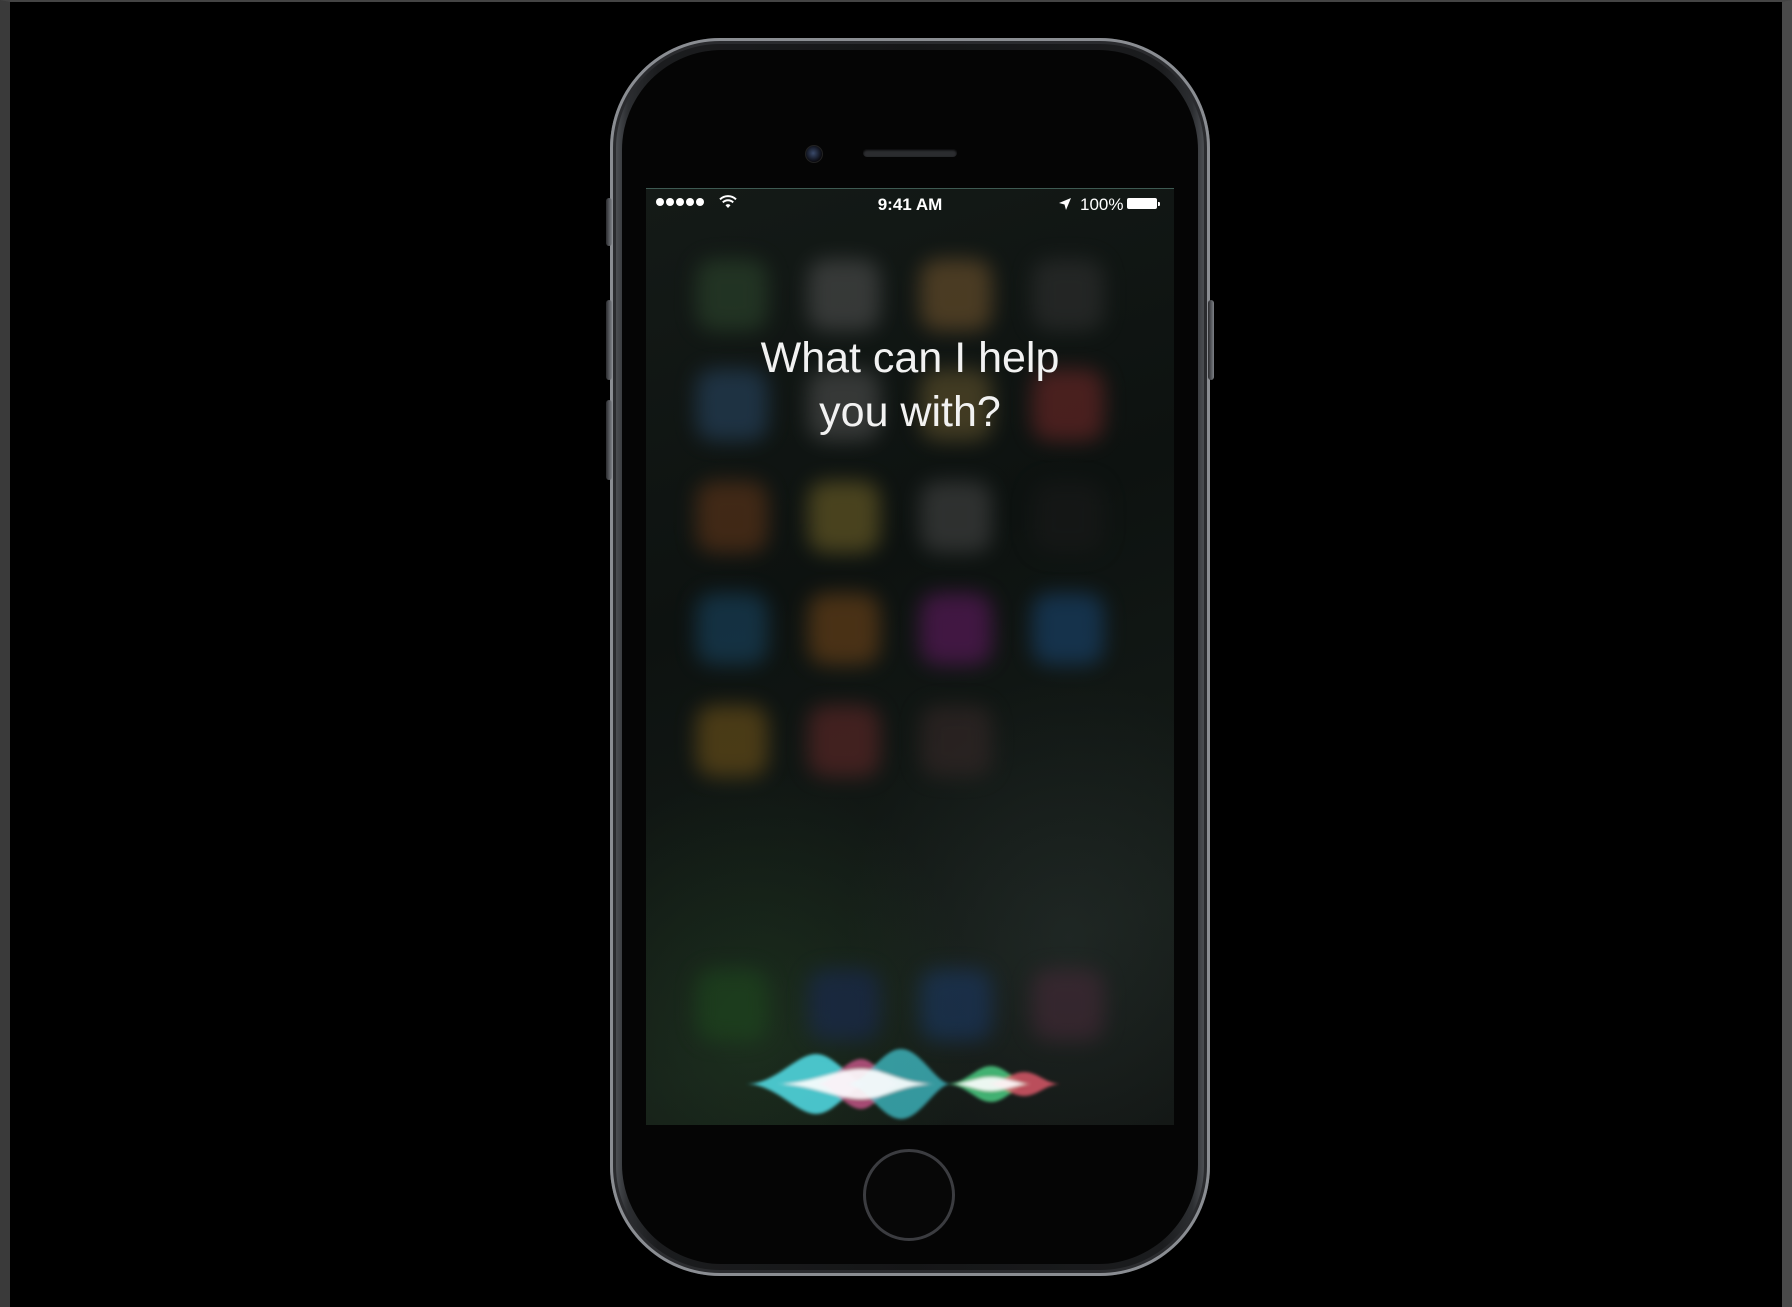 This screenshot has width=1792, height=1307. What do you see at coordinates (609, 440) in the screenshot?
I see `volume-down-button` at bounding box center [609, 440].